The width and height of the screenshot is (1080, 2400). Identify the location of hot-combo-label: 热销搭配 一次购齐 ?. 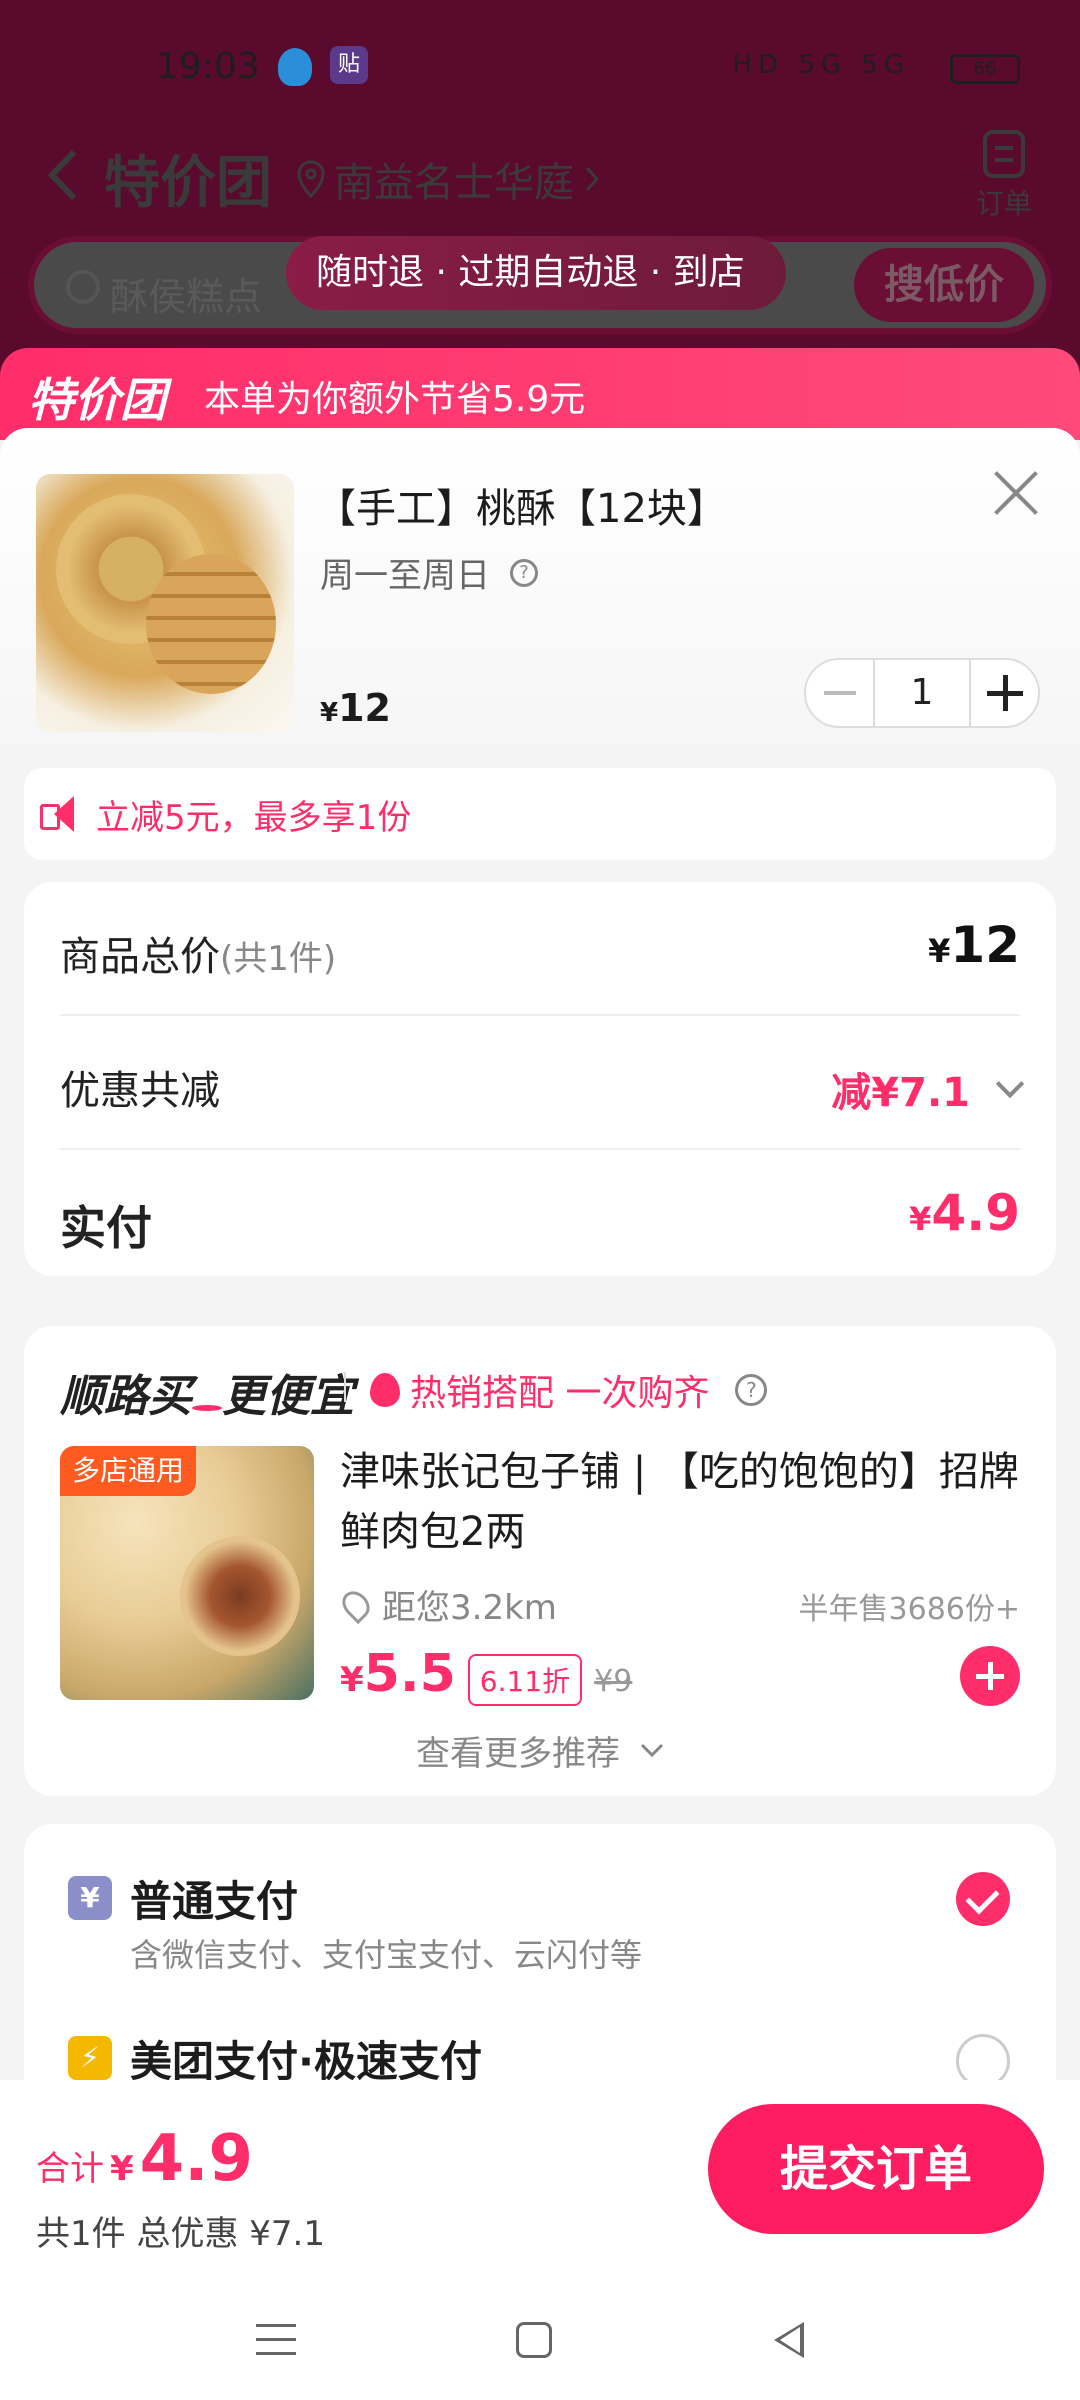
(569, 1390).